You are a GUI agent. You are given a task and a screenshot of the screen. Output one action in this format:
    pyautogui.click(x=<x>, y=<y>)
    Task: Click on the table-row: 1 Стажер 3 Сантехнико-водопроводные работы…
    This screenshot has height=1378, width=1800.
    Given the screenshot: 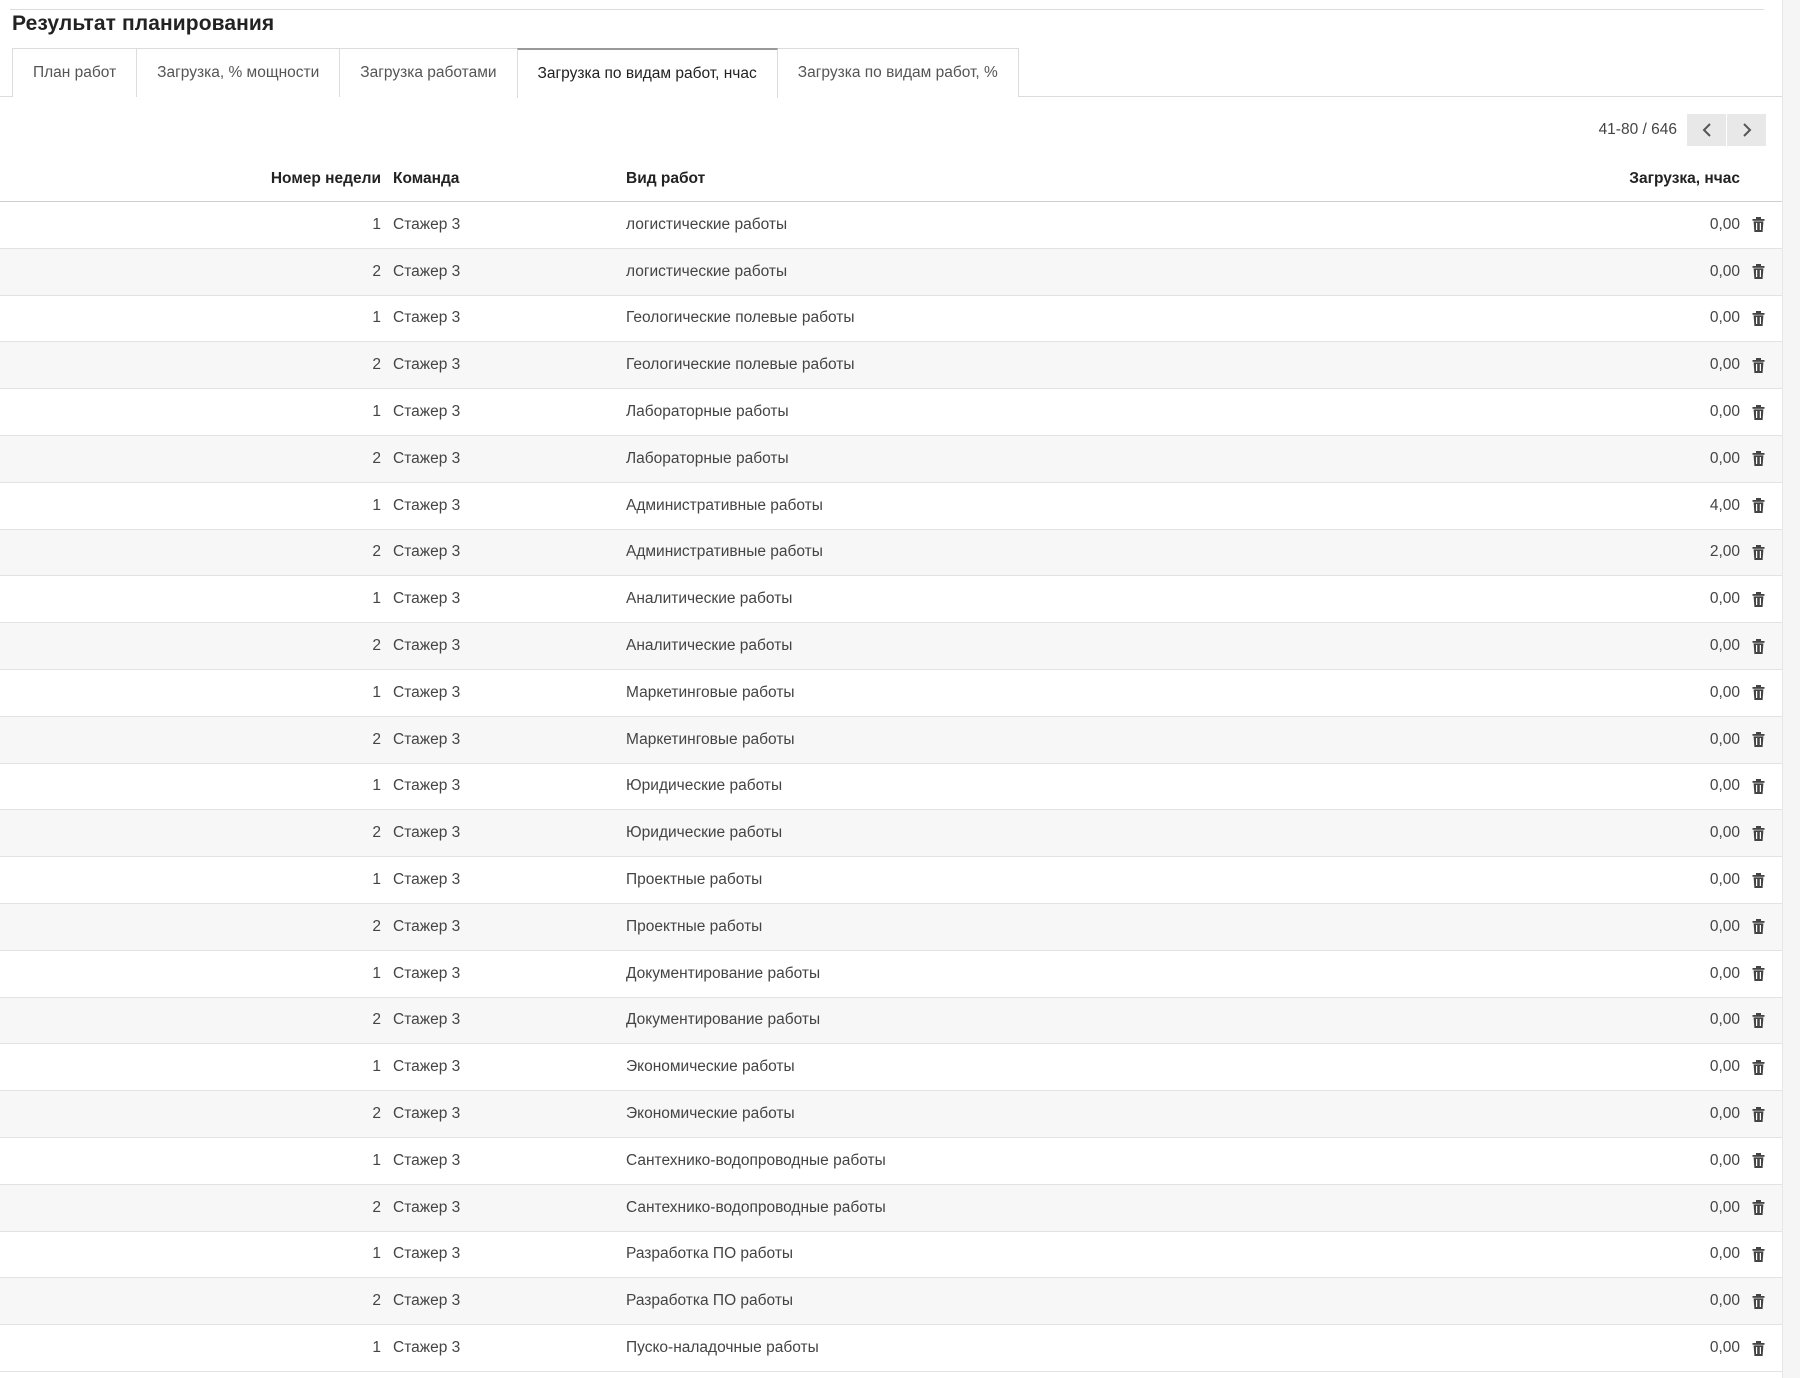 What is the action you would take?
    pyautogui.click(x=891, y=1161)
    